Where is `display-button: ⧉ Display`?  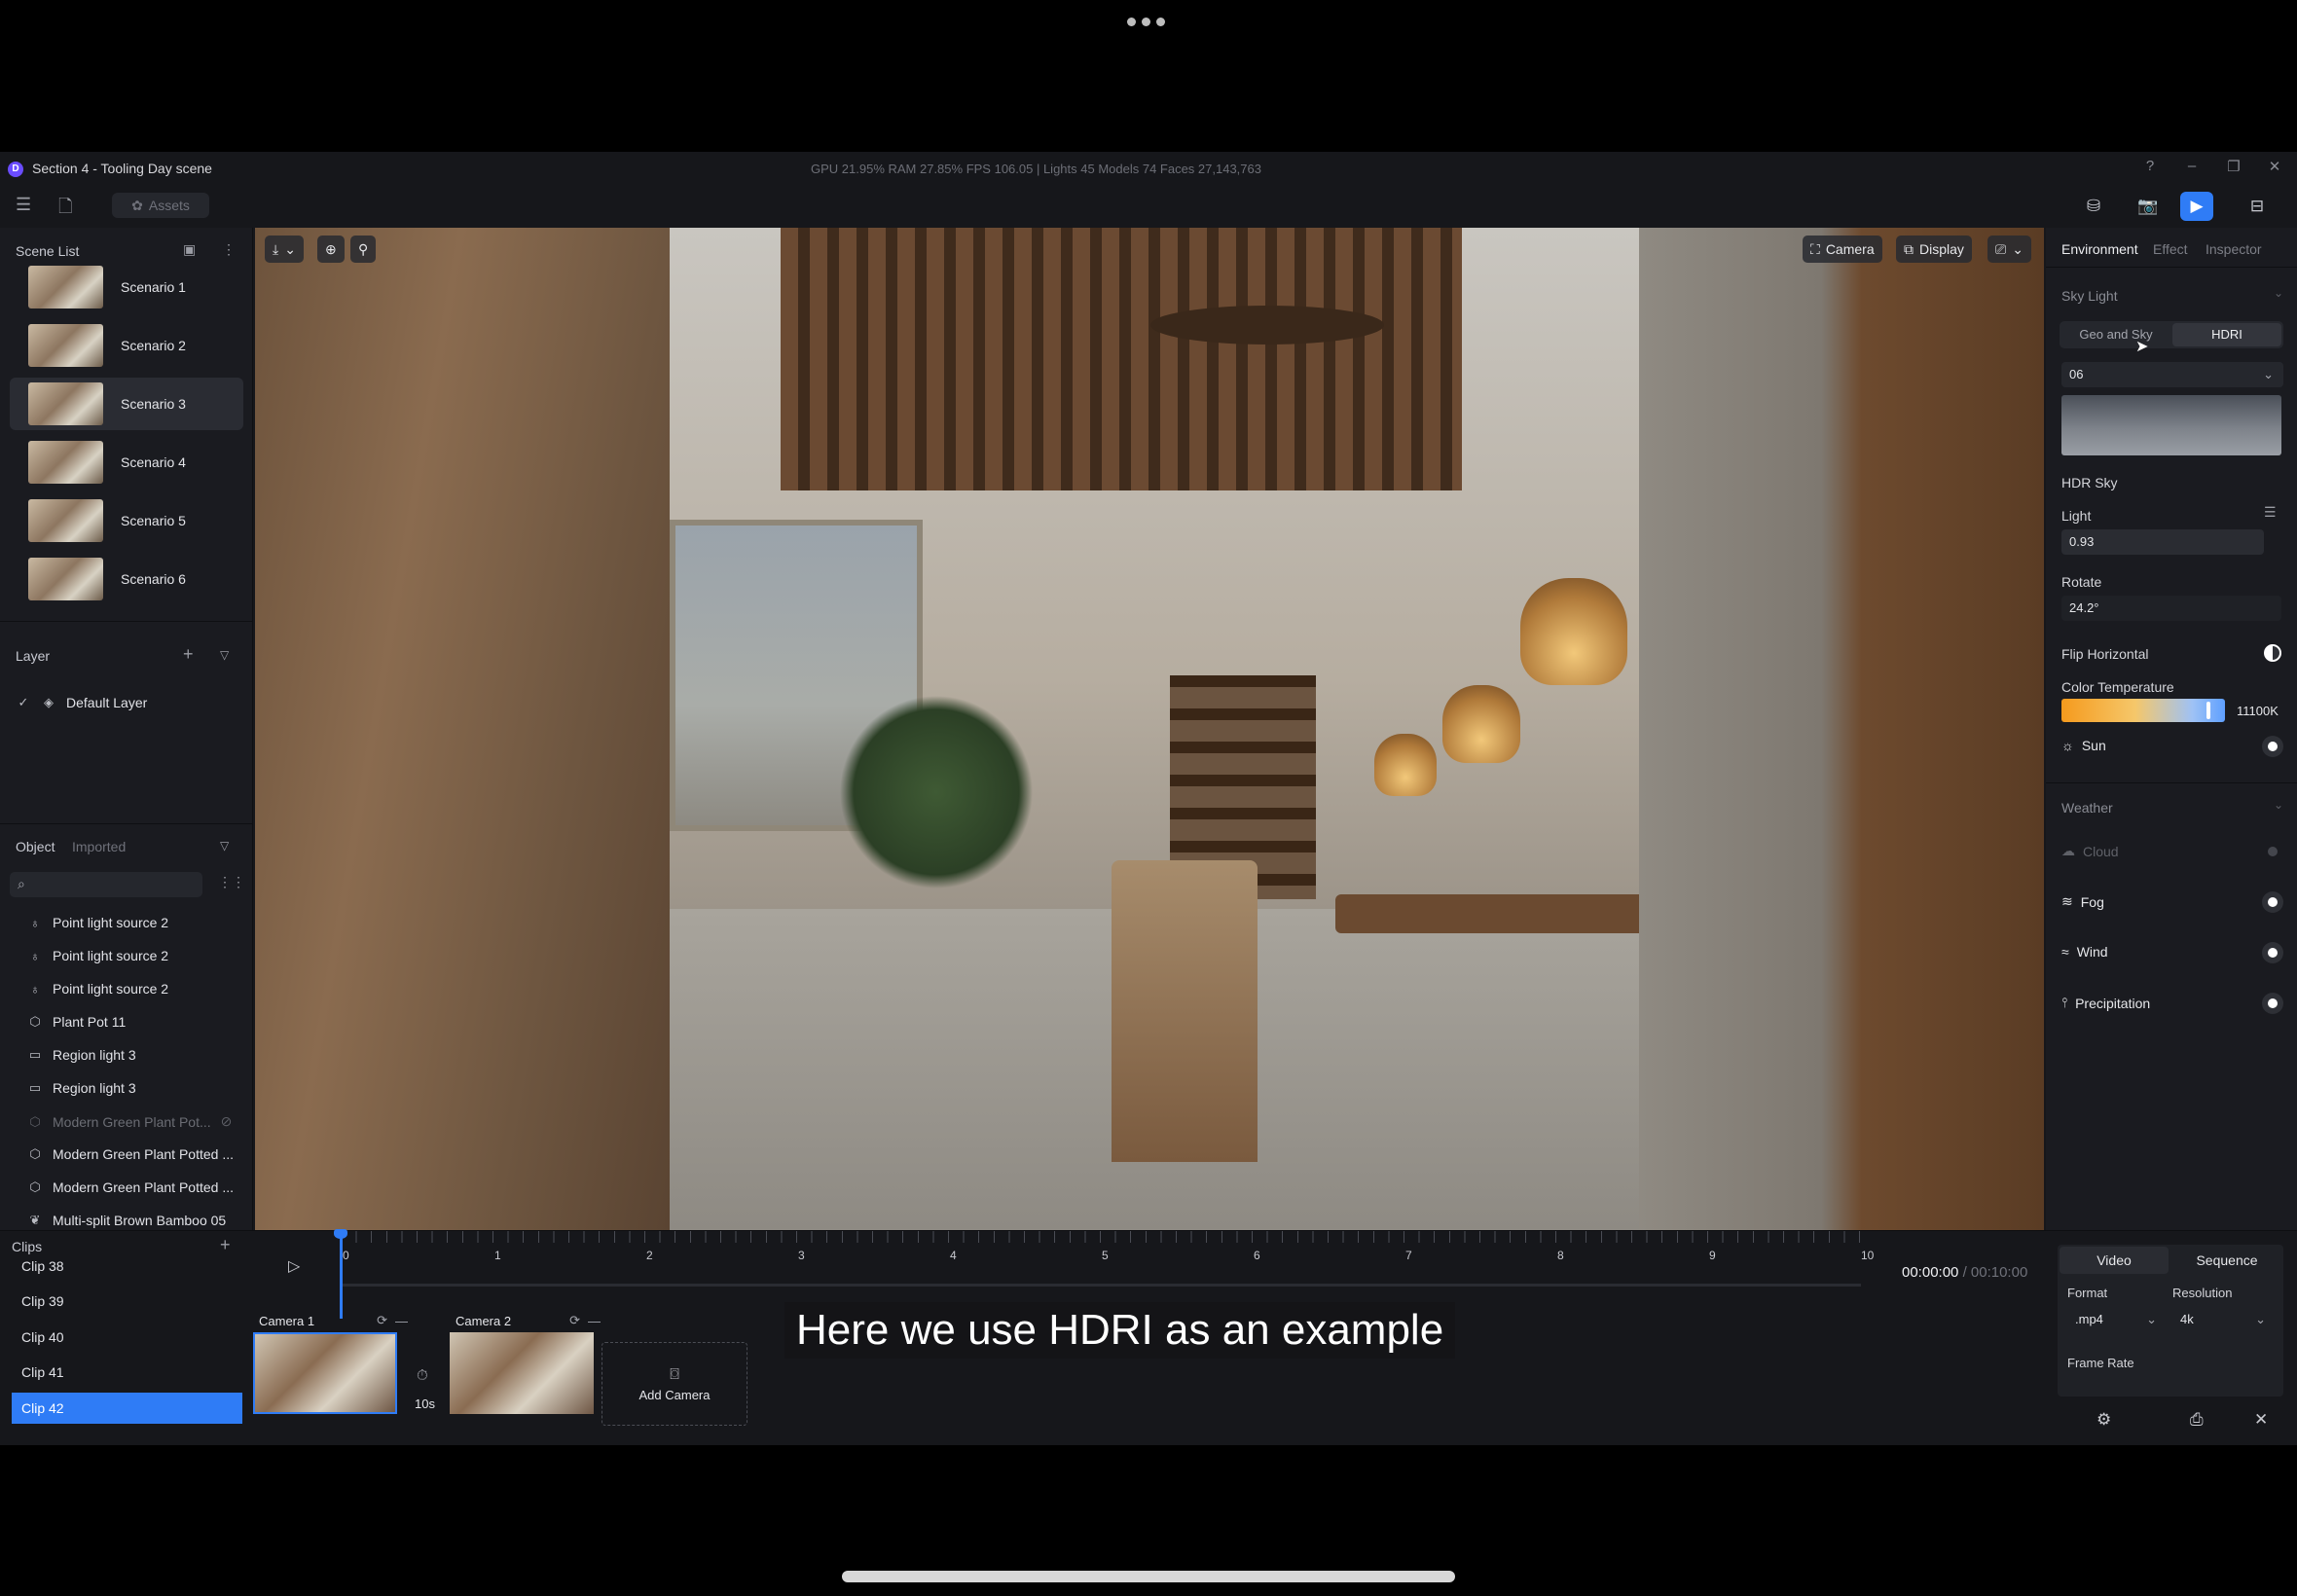
display-button: ⧉ Display is located at coordinates (1934, 249).